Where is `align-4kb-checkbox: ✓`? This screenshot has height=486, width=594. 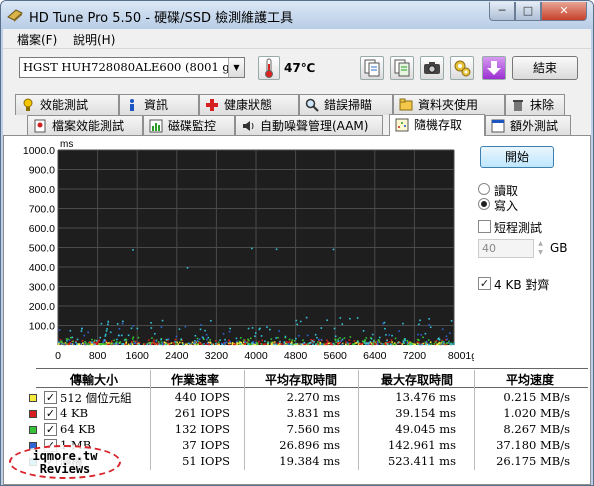 align-4kb-checkbox: ✓ is located at coordinates (484, 283).